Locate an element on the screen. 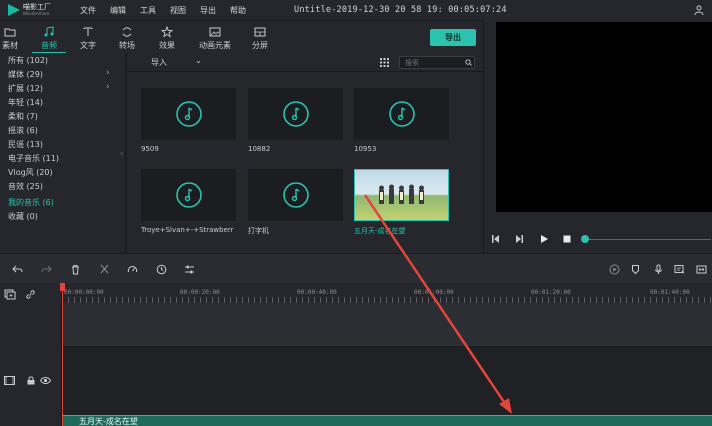 Image resolution: width=712 pixels, height=426 pixels. ruler-label: 00:00:40:00 is located at coordinates (317, 292).